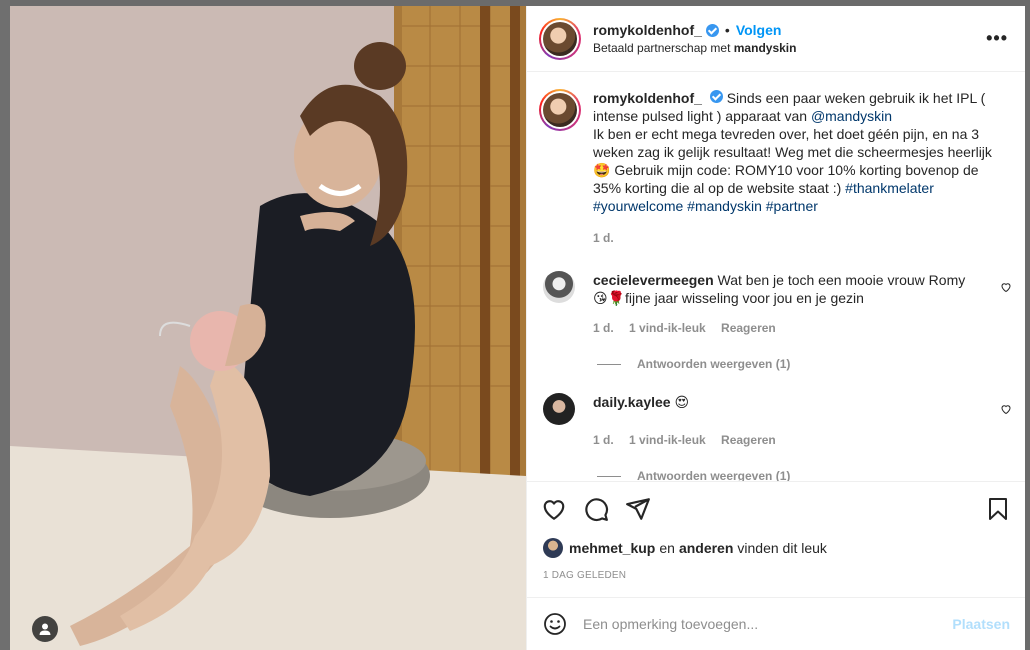 The width and height of the screenshot is (1030, 650). I want to click on likes-others-link: anderen, so click(706, 548).